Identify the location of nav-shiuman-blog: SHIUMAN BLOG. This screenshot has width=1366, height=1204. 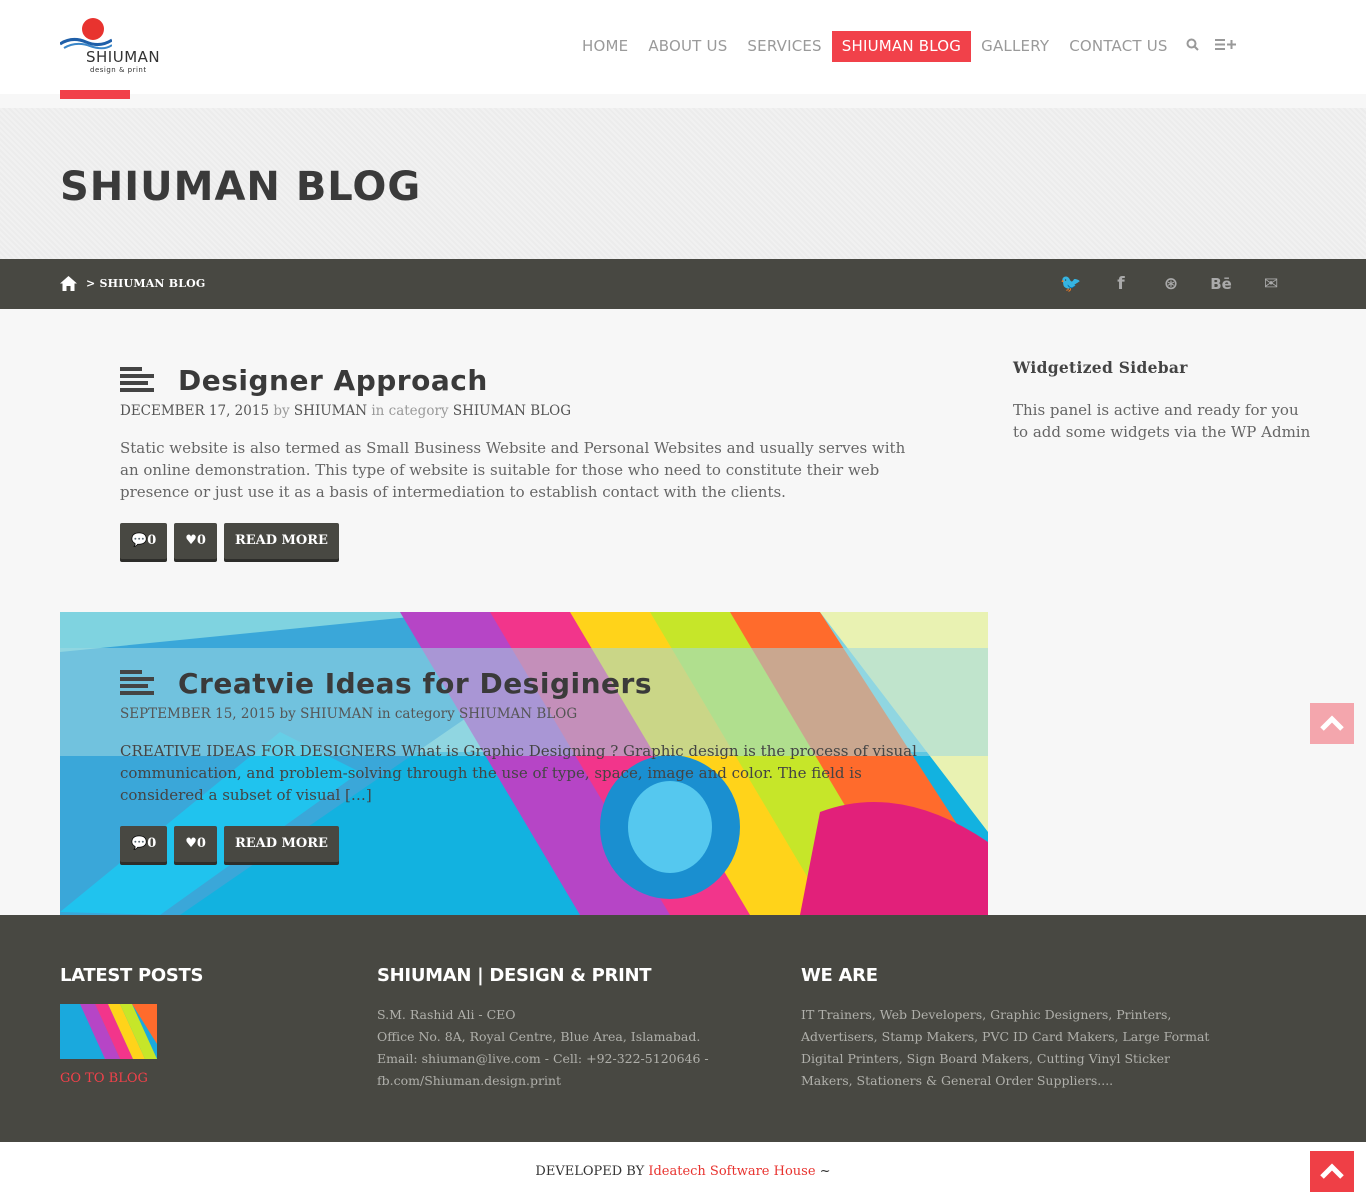
(901, 46).